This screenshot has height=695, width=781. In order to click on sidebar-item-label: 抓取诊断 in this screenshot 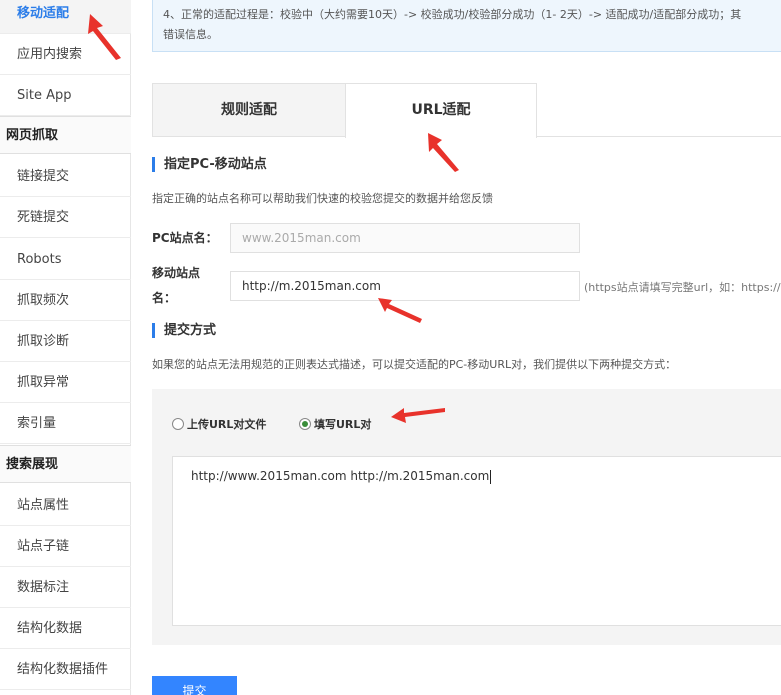, I will do `click(43, 341)`.